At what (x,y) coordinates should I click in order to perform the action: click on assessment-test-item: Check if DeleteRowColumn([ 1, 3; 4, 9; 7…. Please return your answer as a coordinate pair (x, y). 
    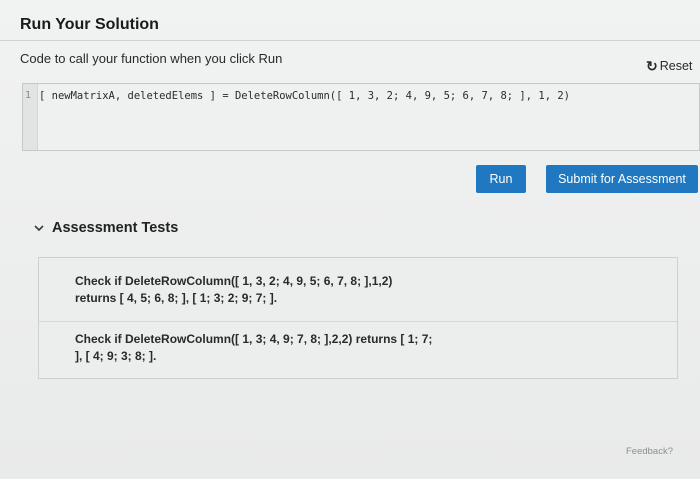
    Looking at the image, I should click on (275, 348).